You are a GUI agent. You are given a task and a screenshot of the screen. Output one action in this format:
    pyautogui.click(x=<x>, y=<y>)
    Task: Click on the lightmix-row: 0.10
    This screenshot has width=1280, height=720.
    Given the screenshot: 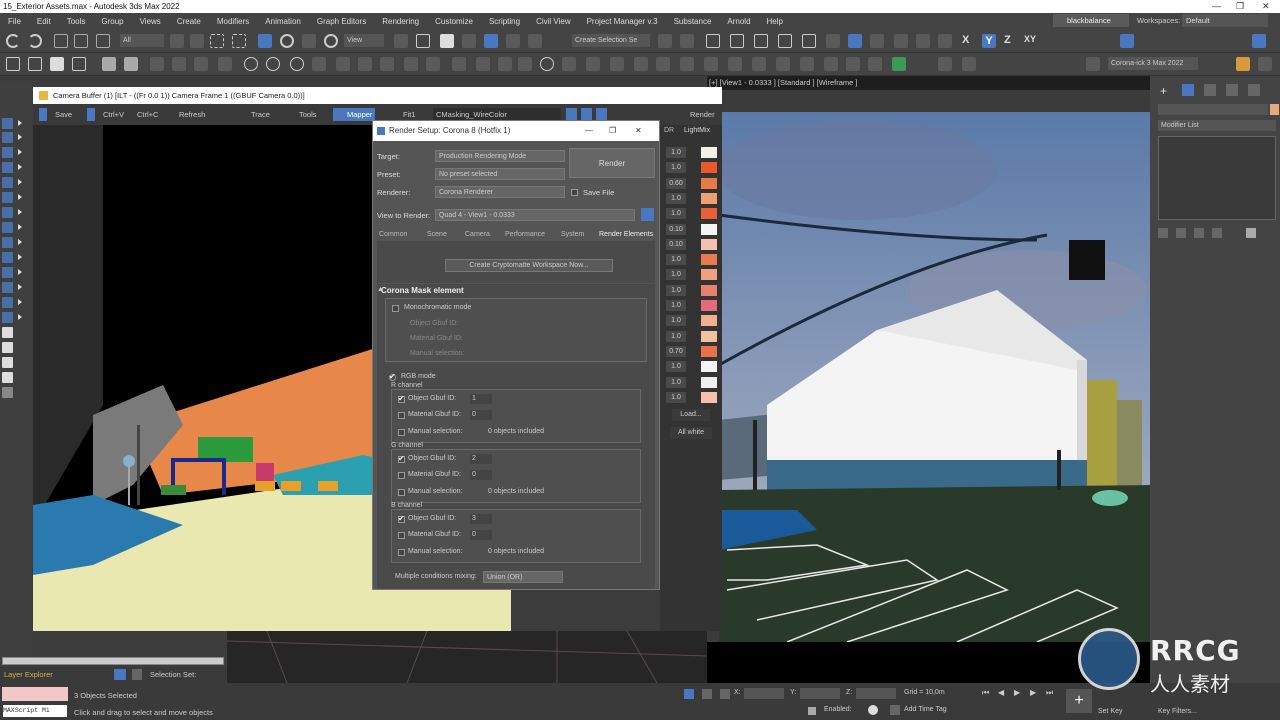 What is the action you would take?
    pyautogui.click(x=690, y=229)
    